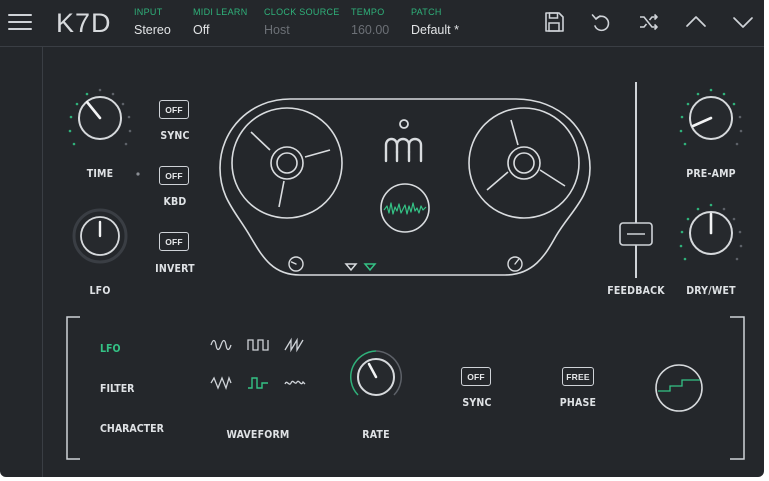 The height and width of the screenshot is (481, 769). What do you see at coordinates (258, 383) in the screenshot?
I see `waveform-stepped-icon` at bounding box center [258, 383].